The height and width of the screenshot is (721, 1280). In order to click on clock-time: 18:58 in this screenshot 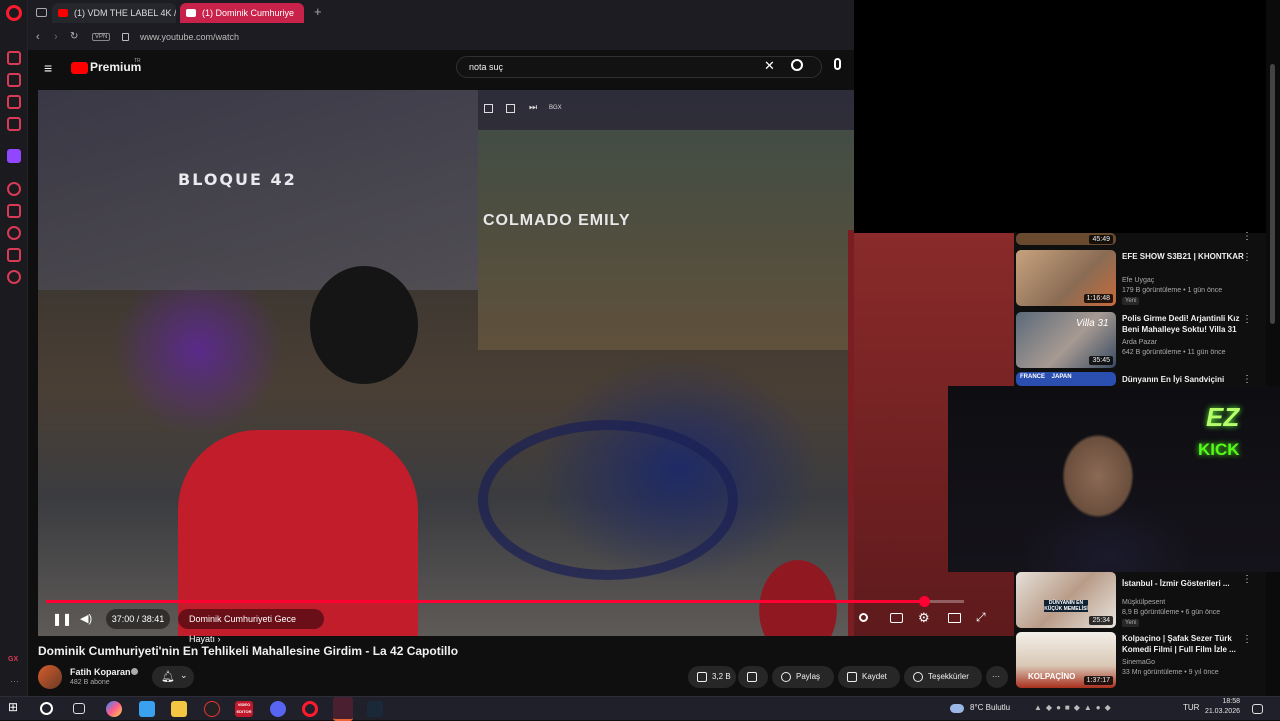, I will do `click(1222, 701)`.